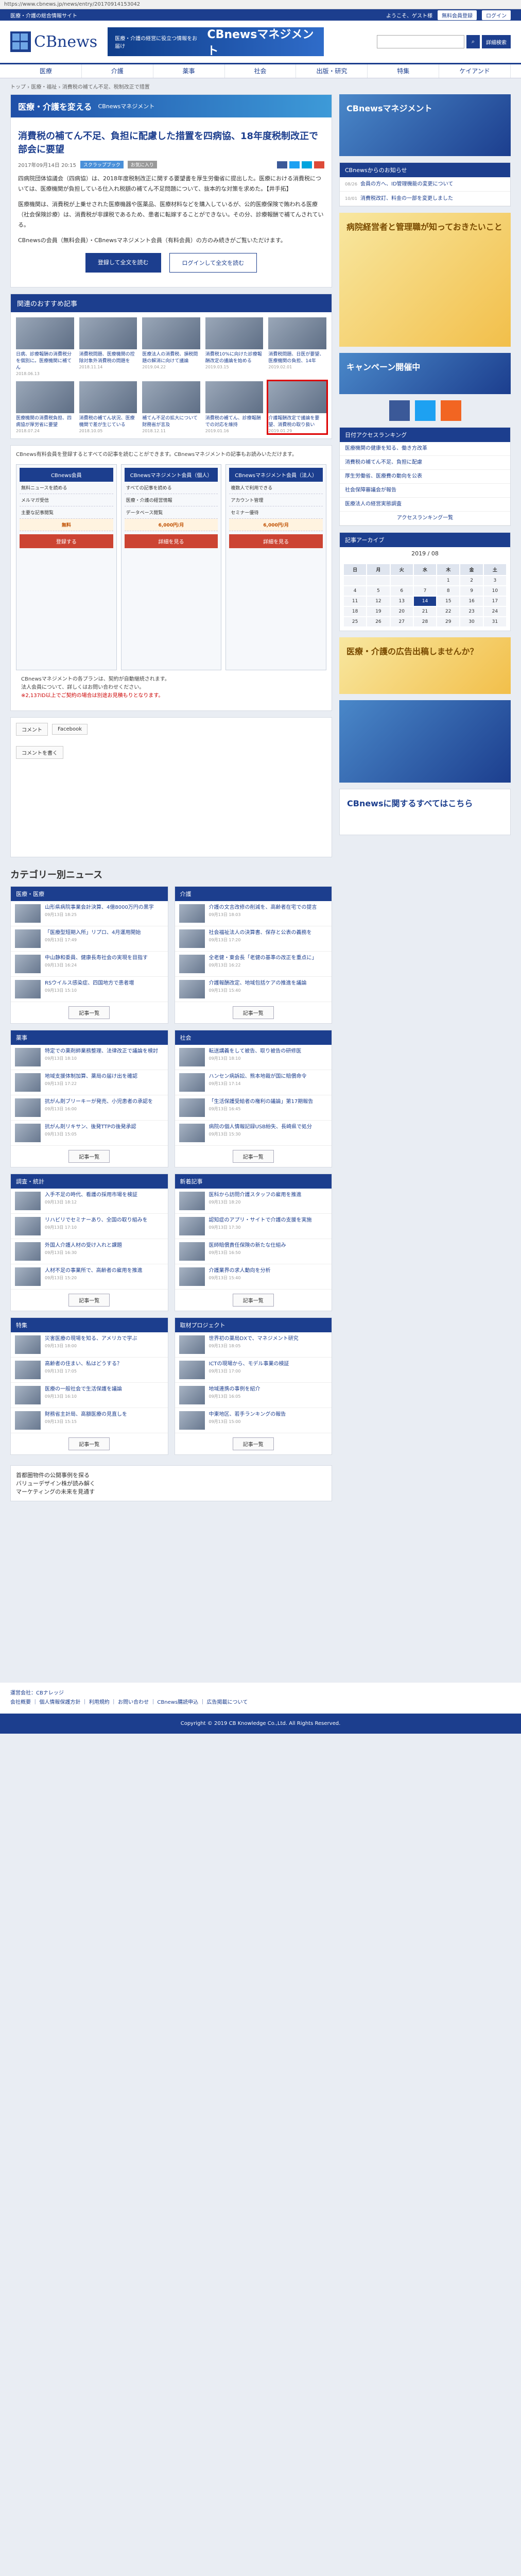  What do you see at coordinates (253, 913) in the screenshot?
I see `category-item: 介護の文言改修の削減を、高齢者在宅での提言 09月13日 18:03` at bounding box center [253, 913].